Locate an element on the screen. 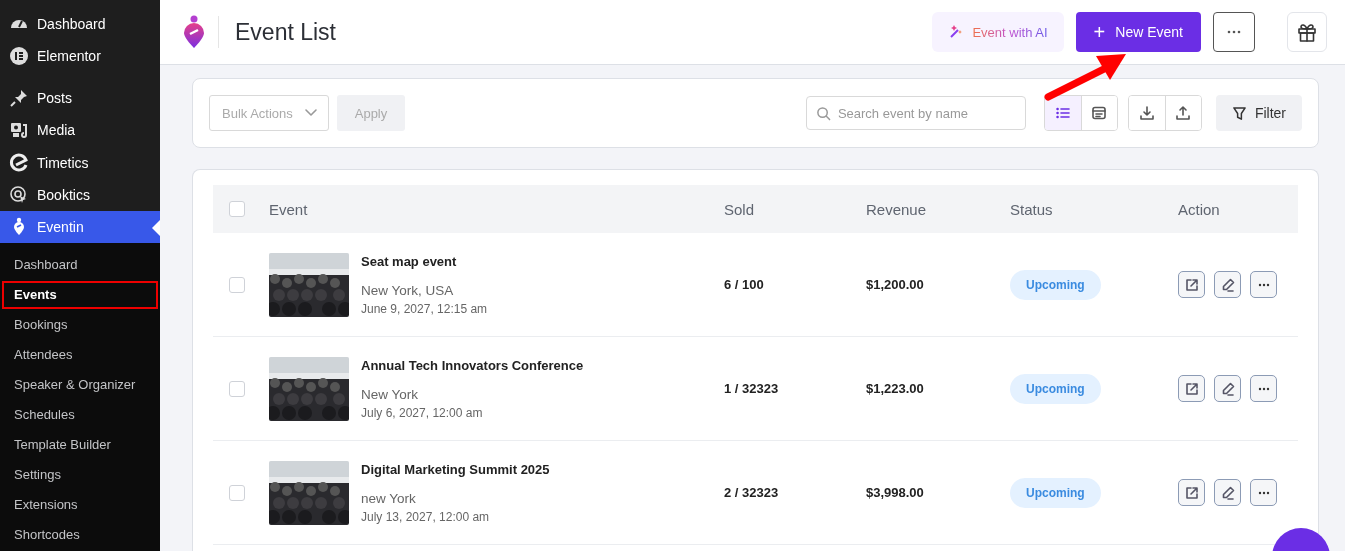 Image resolution: width=1345 pixels, height=551 pixels. sidebar-item: Timetics is located at coordinates (80, 162).